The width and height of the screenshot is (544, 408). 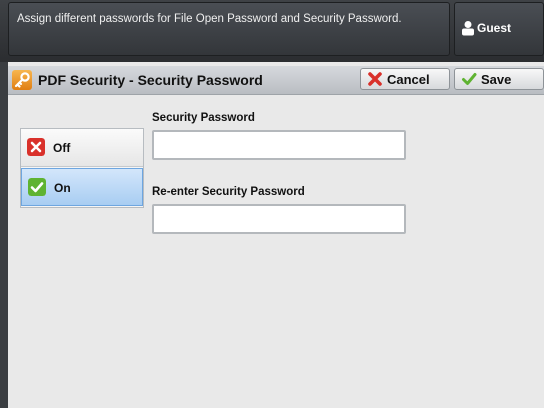 I want to click on left-edge, so click(x=4, y=235).